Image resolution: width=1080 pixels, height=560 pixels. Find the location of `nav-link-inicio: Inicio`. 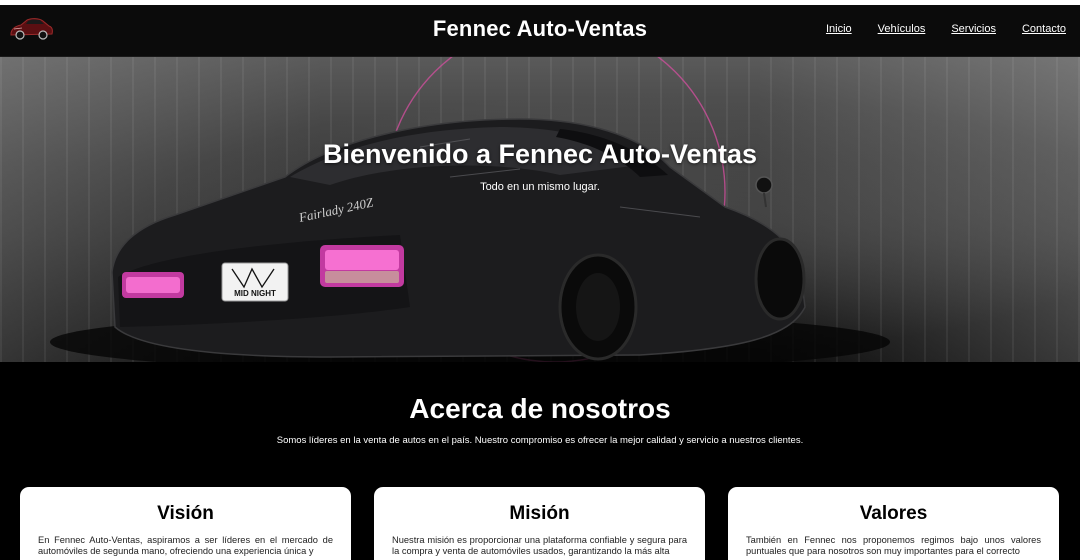

nav-link-inicio: Inicio is located at coordinates (839, 29).